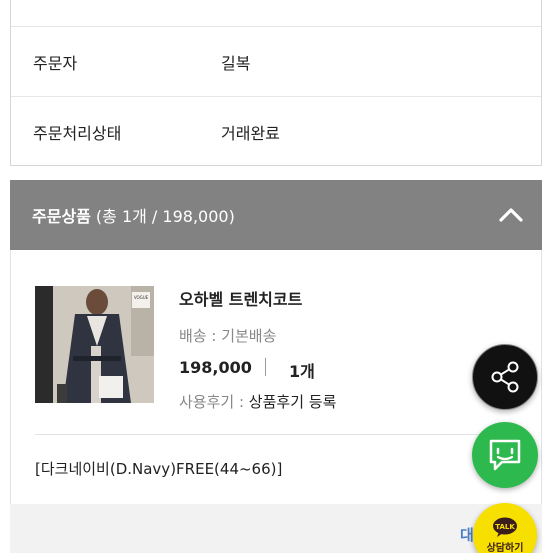 The image size is (553, 553). Describe the element at coordinates (55, 63) in the screenshot. I see `orderer-label: 주문자` at that location.